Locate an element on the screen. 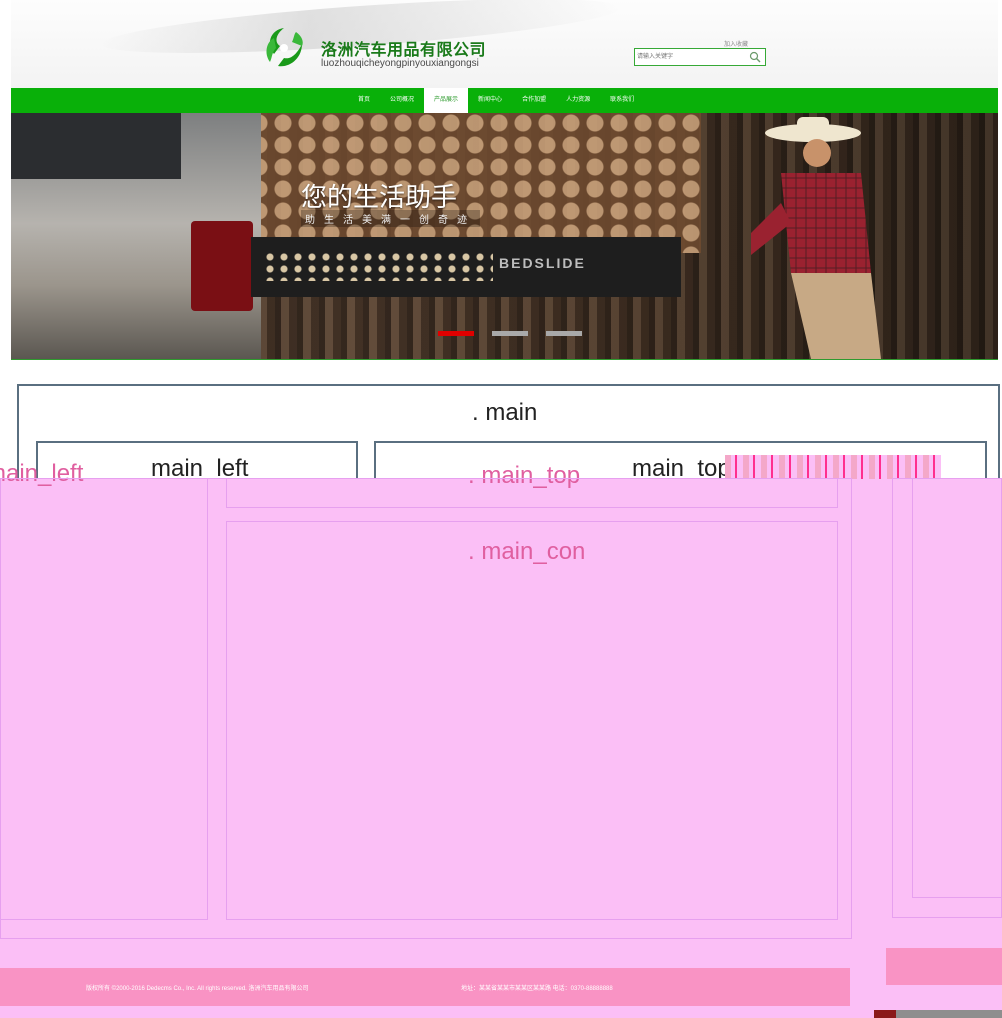 The image size is (1002, 1018). search-box is located at coordinates (700, 57).